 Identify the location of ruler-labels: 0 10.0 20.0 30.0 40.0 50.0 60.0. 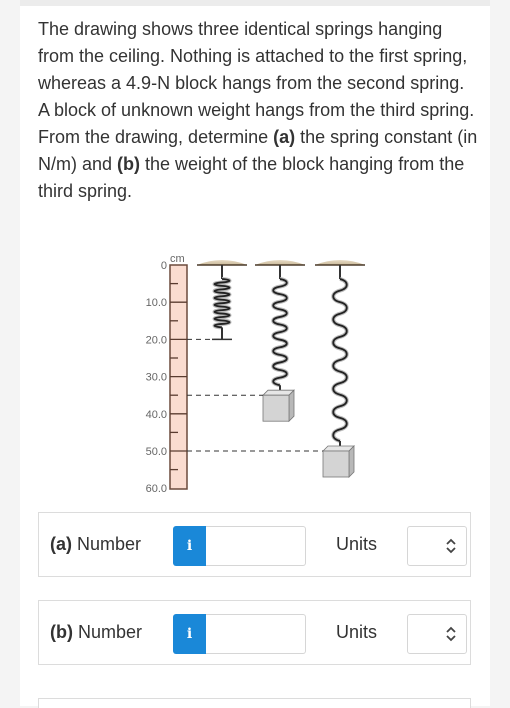
(156, 377).